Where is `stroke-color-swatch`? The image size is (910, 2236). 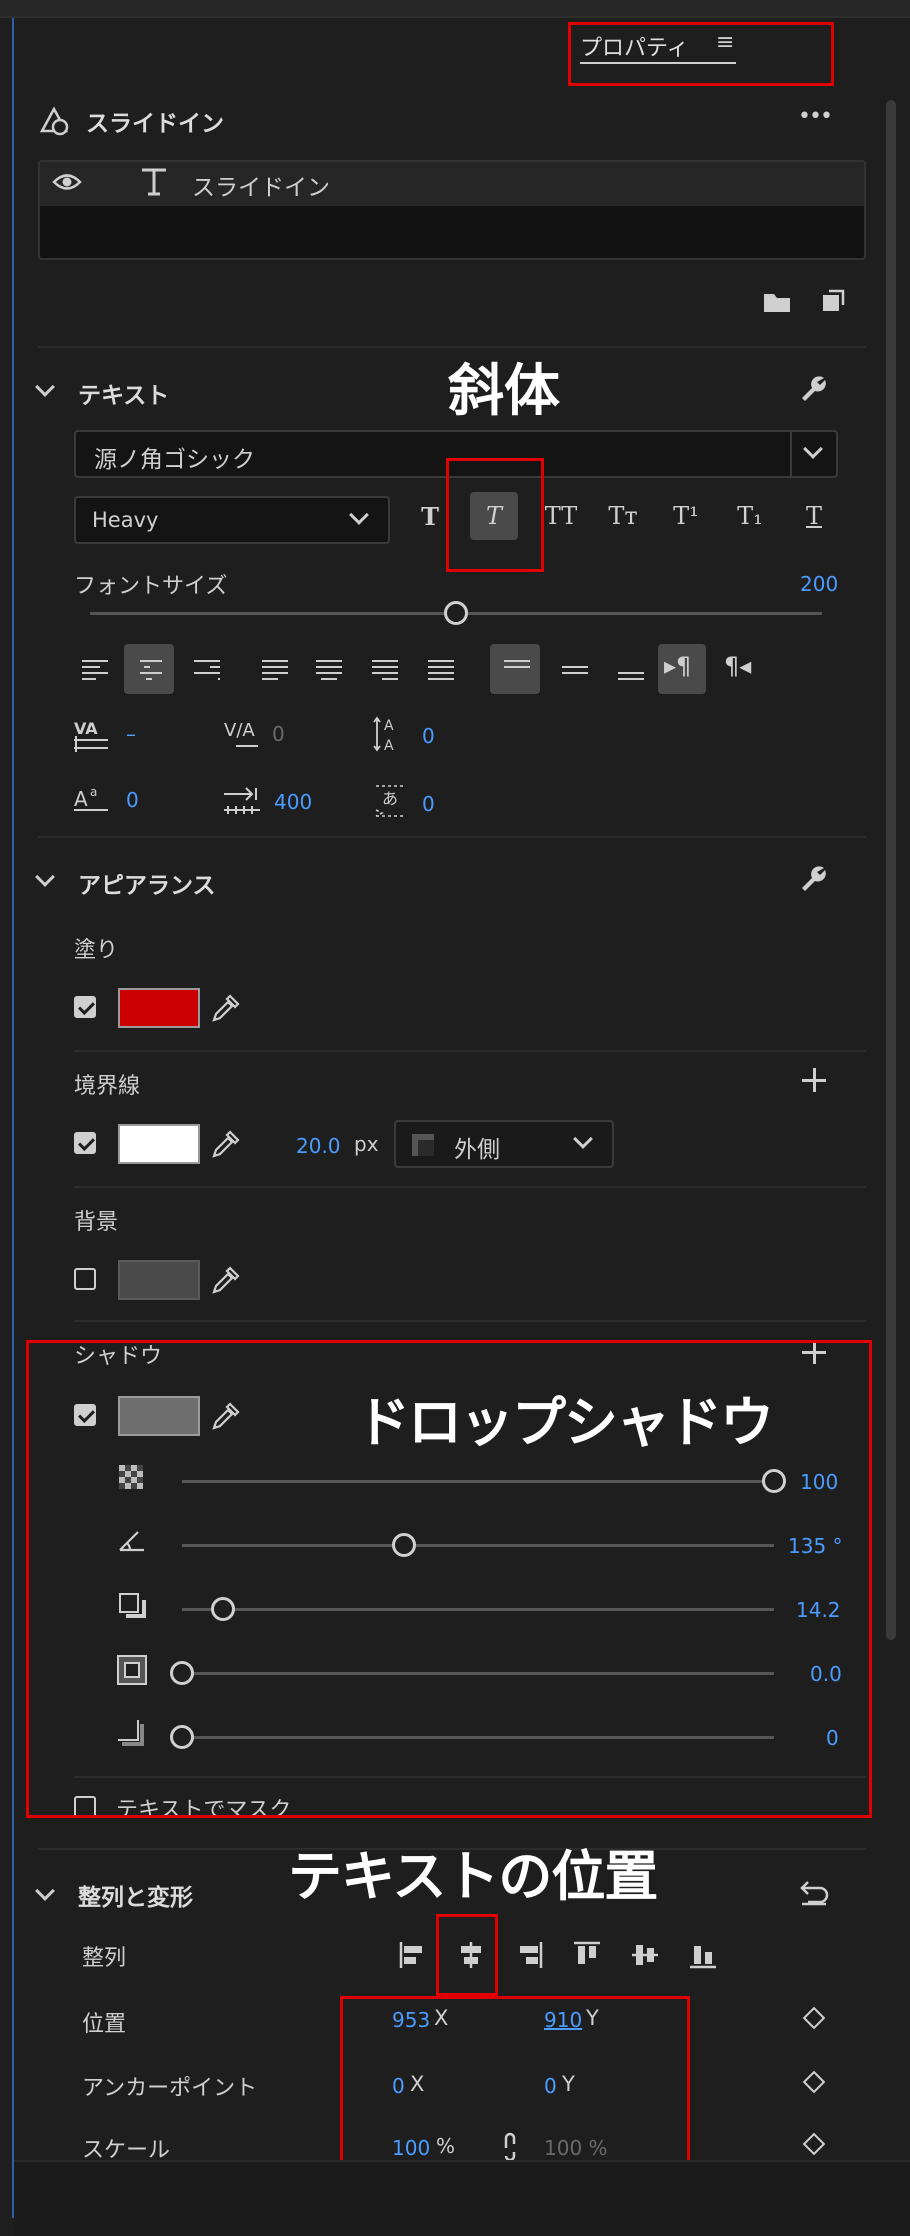 stroke-color-swatch is located at coordinates (159, 1144).